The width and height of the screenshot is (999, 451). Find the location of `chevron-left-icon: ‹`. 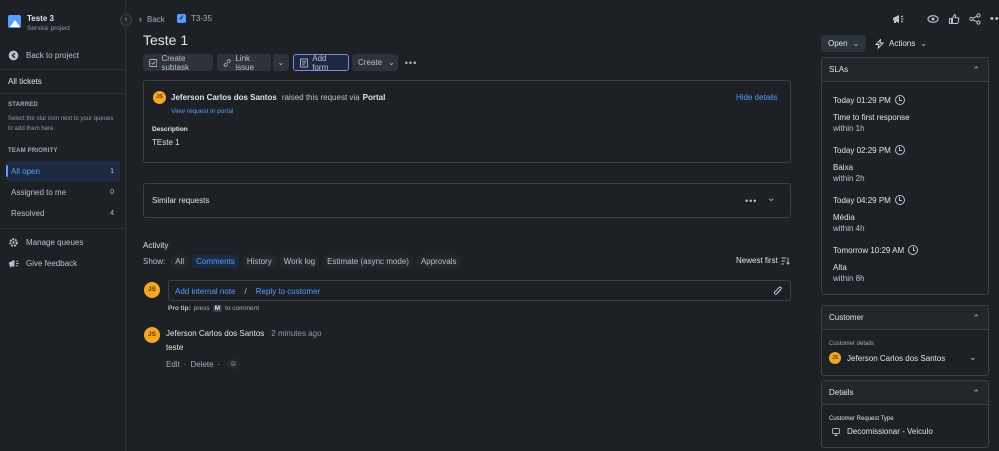

chevron-left-icon: ‹ is located at coordinates (140, 19).